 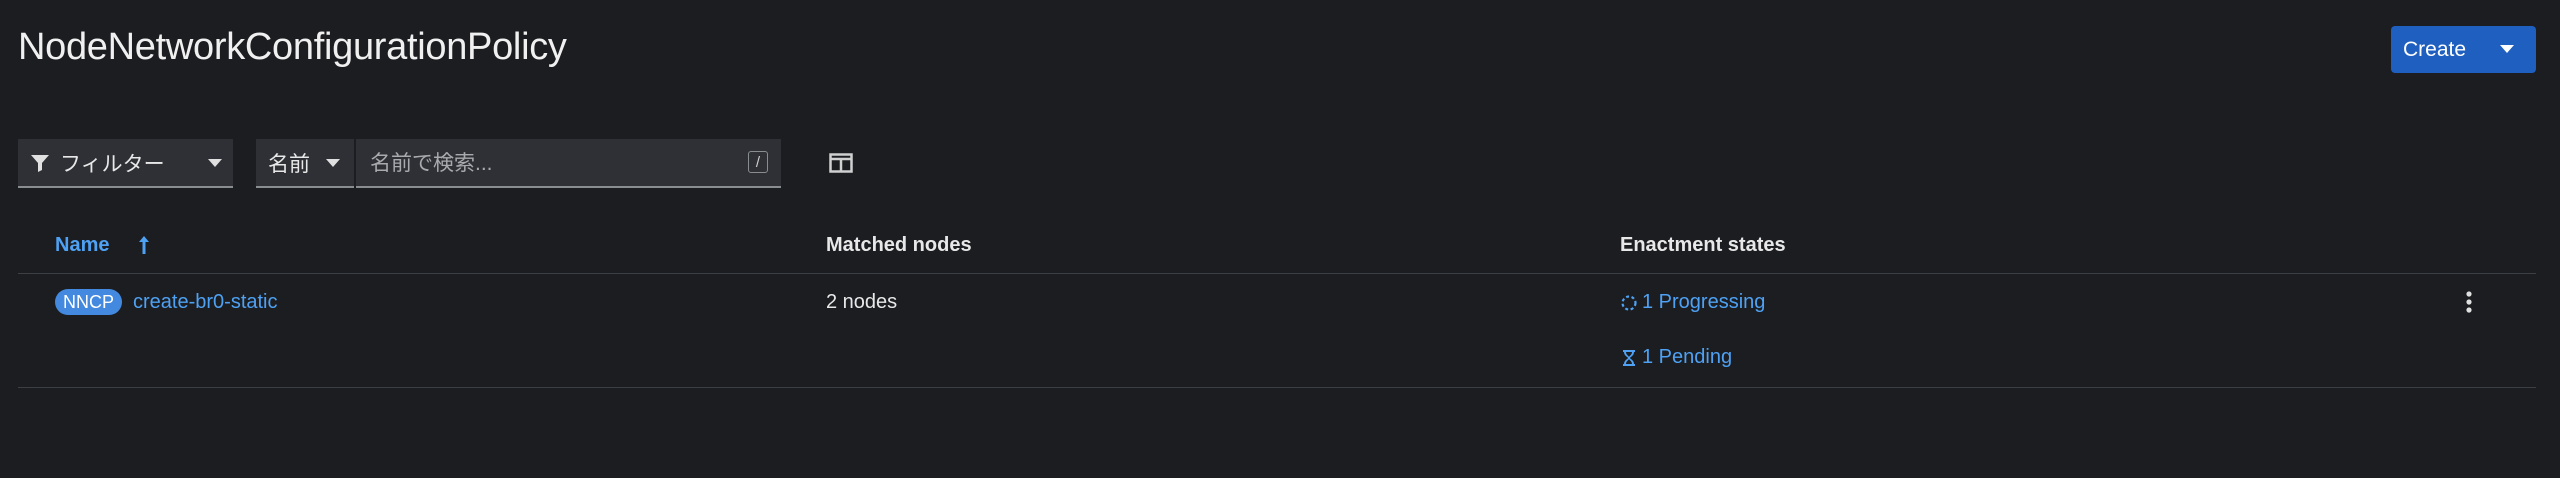 What do you see at coordinates (555, 163) in the screenshot?
I see `search-input` at bounding box center [555, 163].